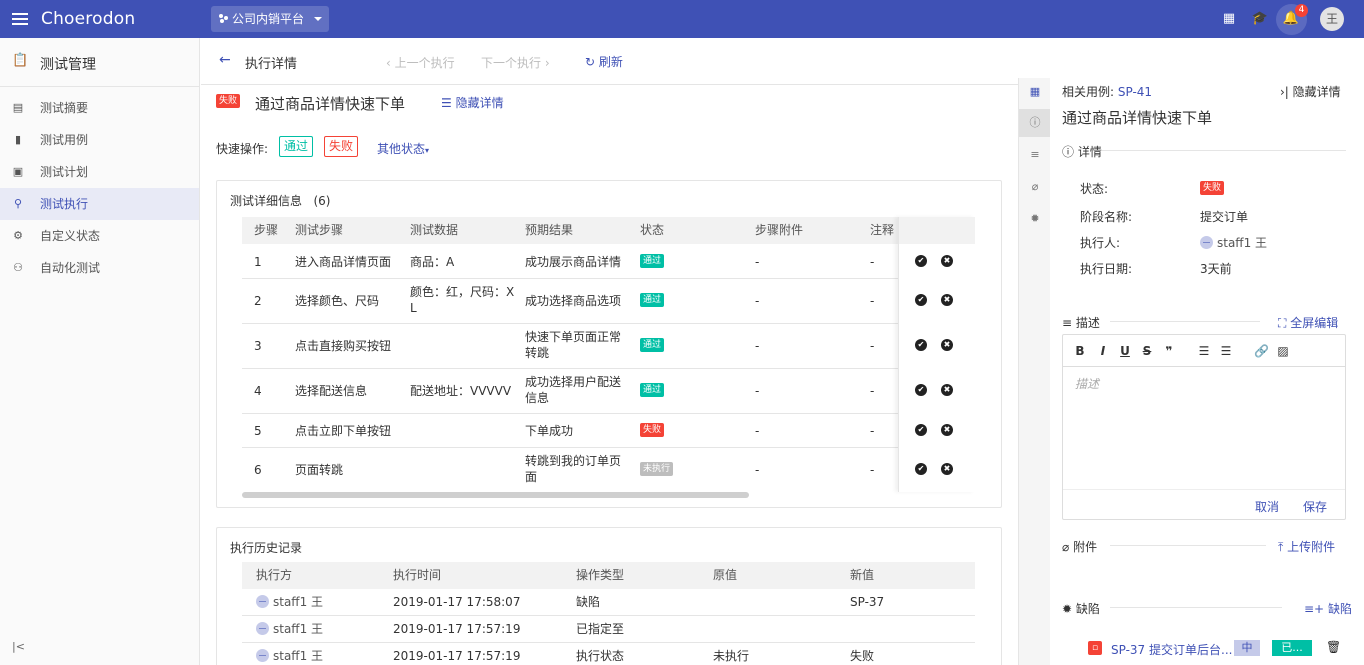  What do you see at coordinates (1224, 150) in the screenshot?
I see `divider` at bounding box center [1224, 150].